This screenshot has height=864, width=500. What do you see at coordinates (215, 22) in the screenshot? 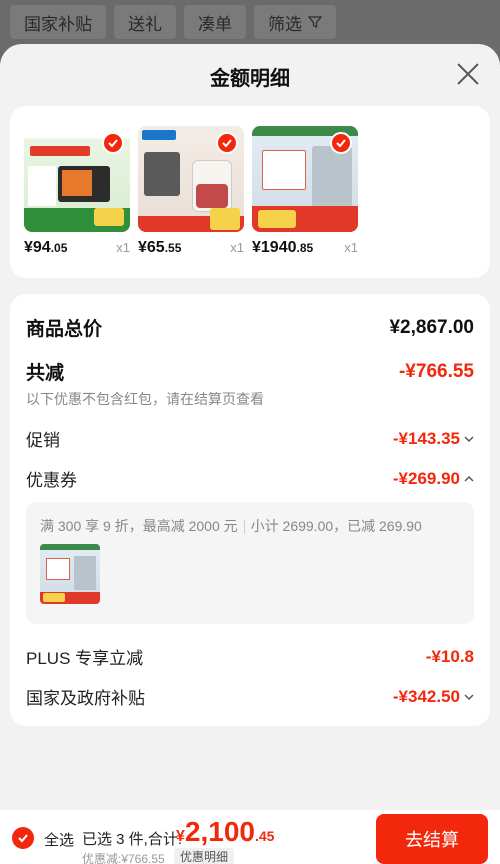
I see `filter-bundle: 凑单` at bounding box center [215, 22].